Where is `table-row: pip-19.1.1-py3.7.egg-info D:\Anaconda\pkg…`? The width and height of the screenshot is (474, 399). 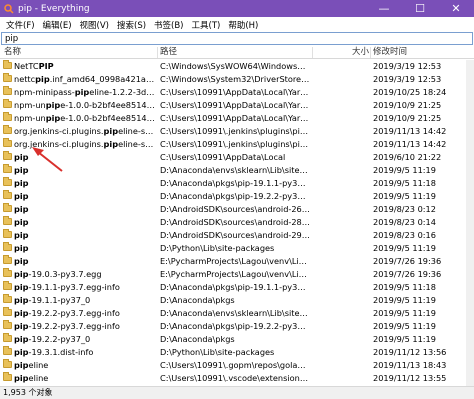
table-row: pip-19.1.1-py3.7.egg-info D:\Anaconda\pkg… is located at coordinates (237, 287).